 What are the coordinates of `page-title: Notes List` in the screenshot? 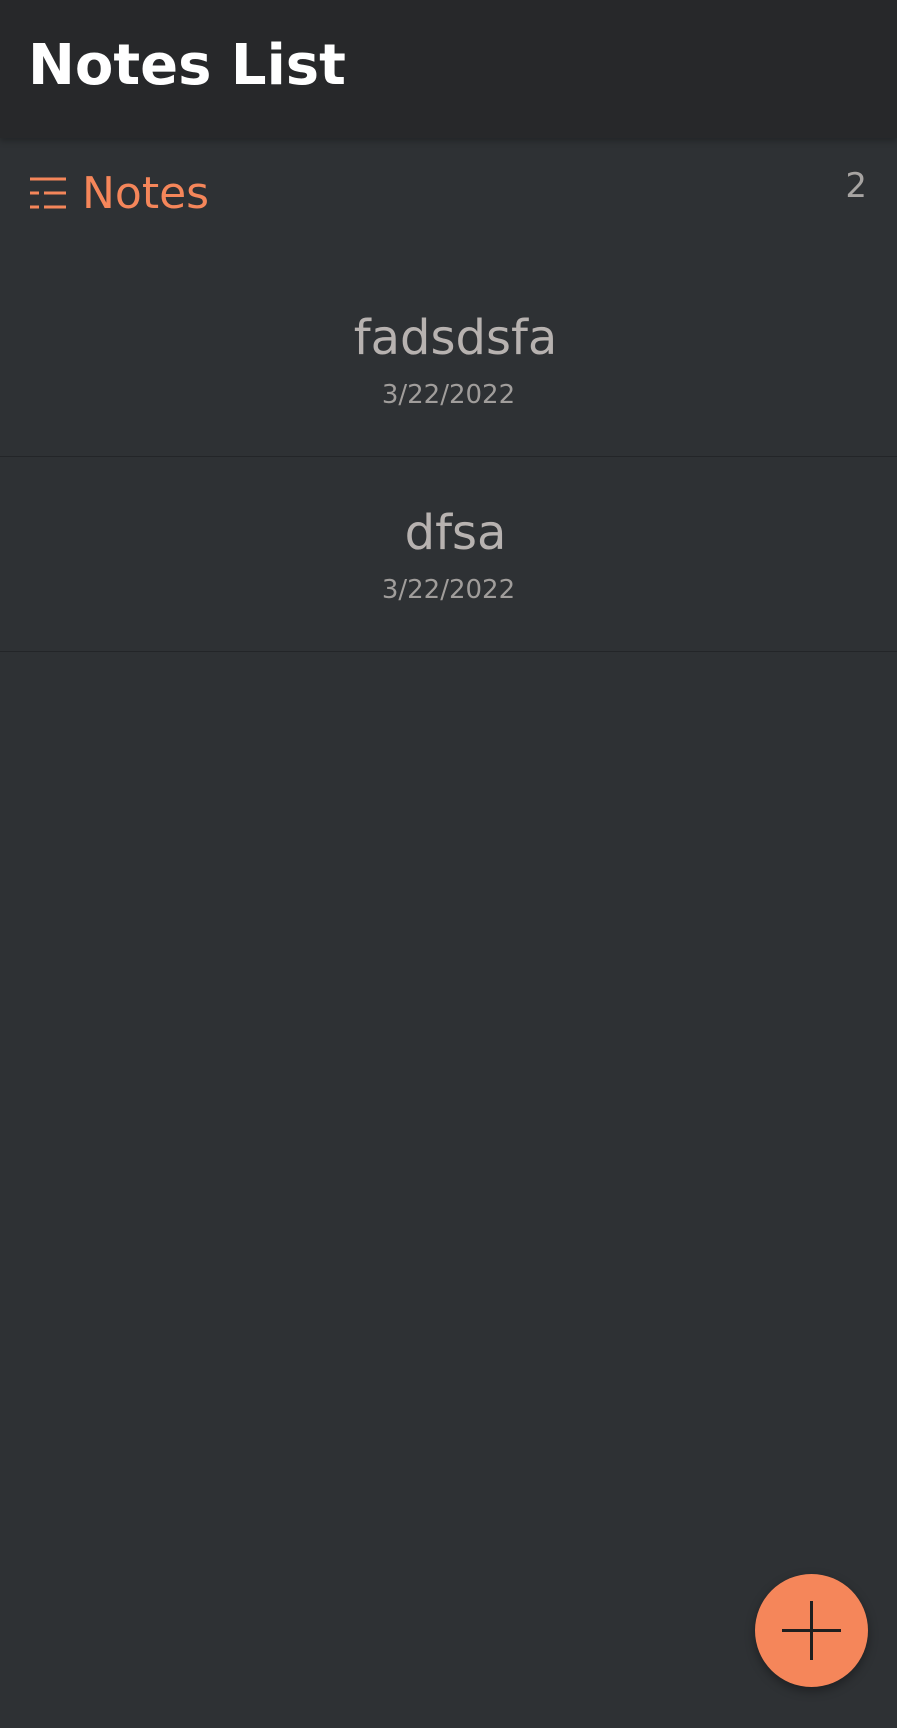 It's located at (187, 65).